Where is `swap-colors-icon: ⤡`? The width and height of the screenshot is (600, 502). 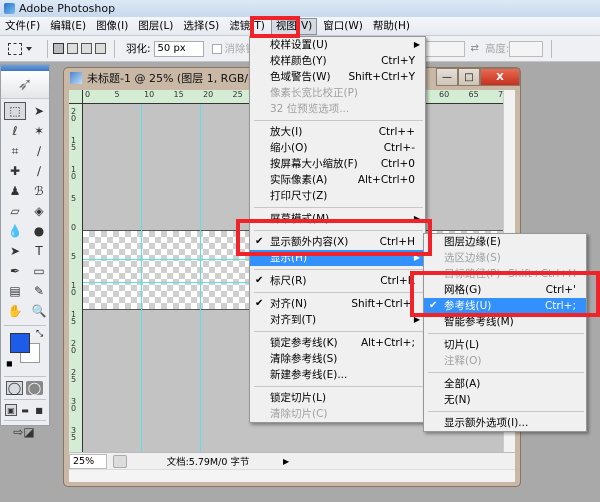
swap-colors-icon: ⤡ is located at coordinates (39, 334).